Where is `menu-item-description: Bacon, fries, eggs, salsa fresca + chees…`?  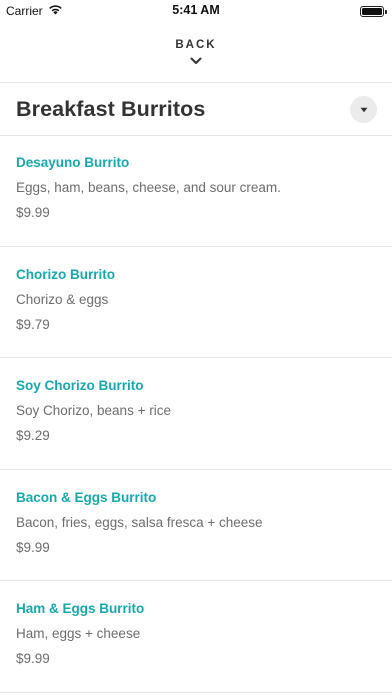 menu-item-description: Bacon, fries, eggs, salsa fresca + chees… is located at coordinates (139, 522).